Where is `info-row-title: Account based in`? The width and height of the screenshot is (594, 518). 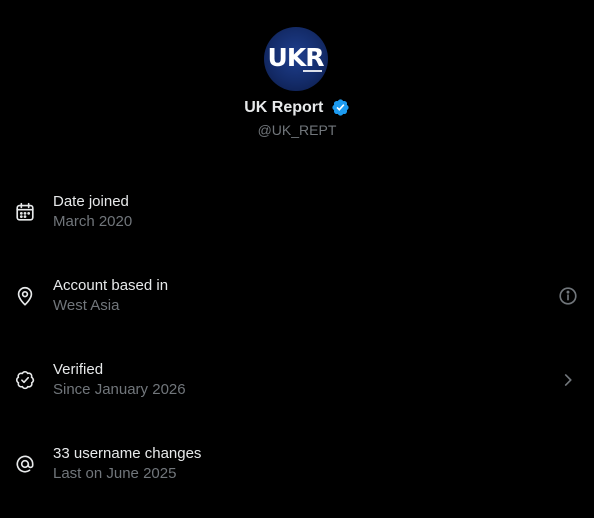 info-row-title: Account based in is located at coordinates (111, 285).